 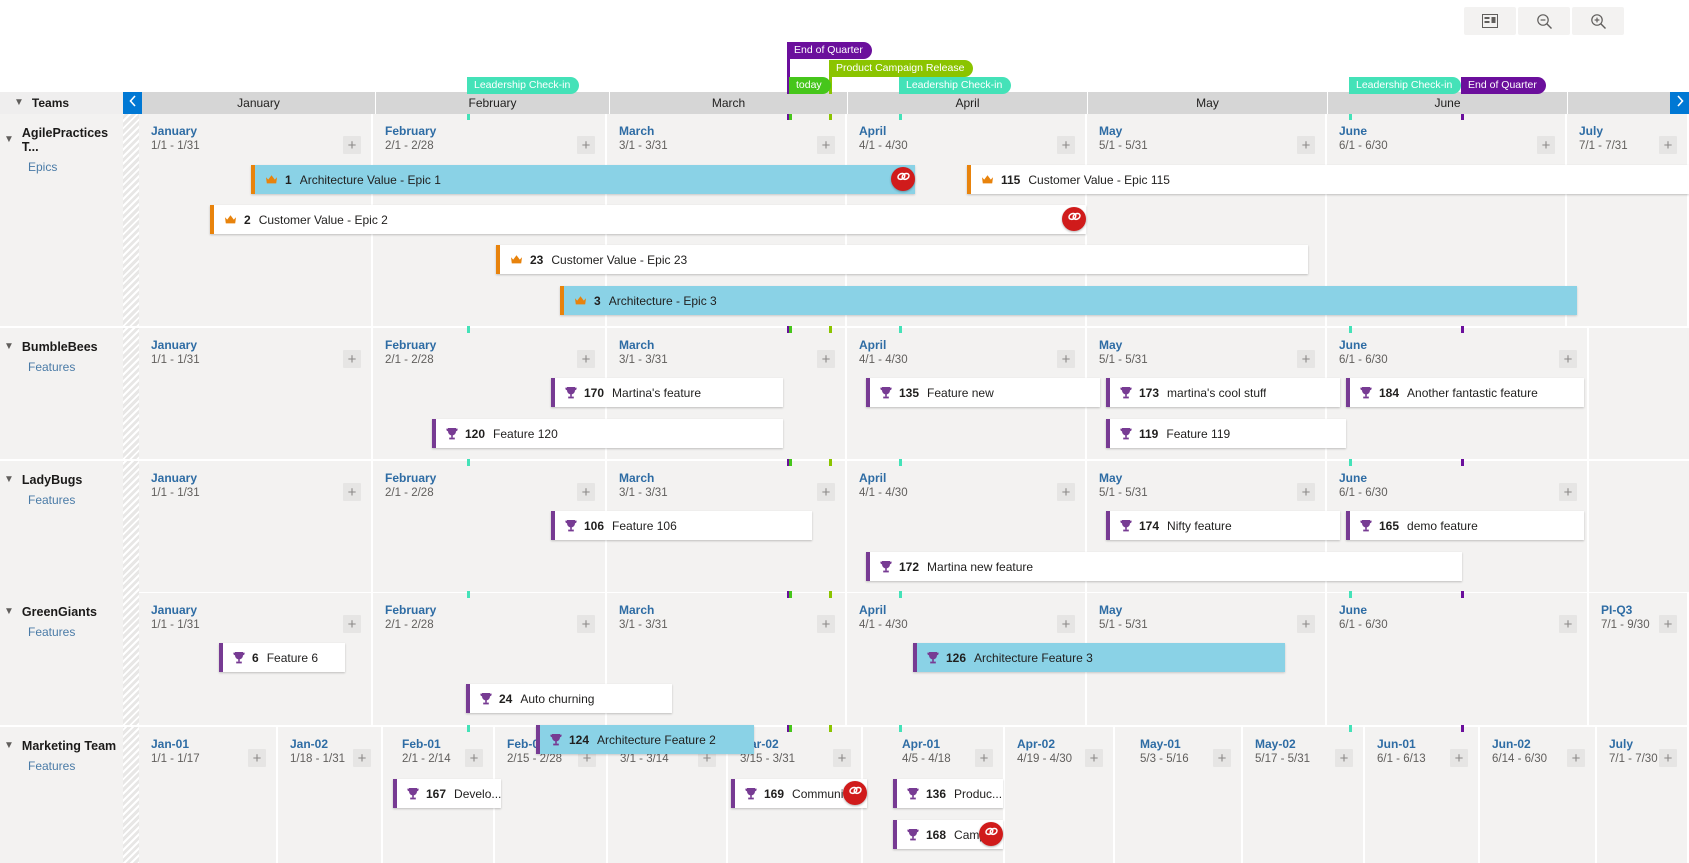 What do you see at coordinates (1223, 392) in the screenshot?
I see `feature-card: 173 martina's cool stuff` at bounding box center [1223, 392].